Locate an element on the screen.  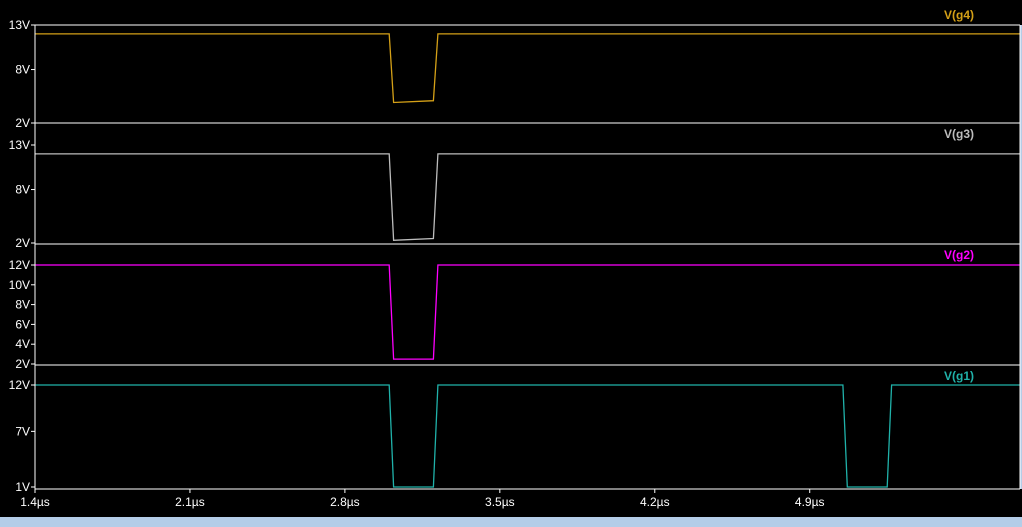
y-tick-label: 1V is located at coordinates (22, 487).